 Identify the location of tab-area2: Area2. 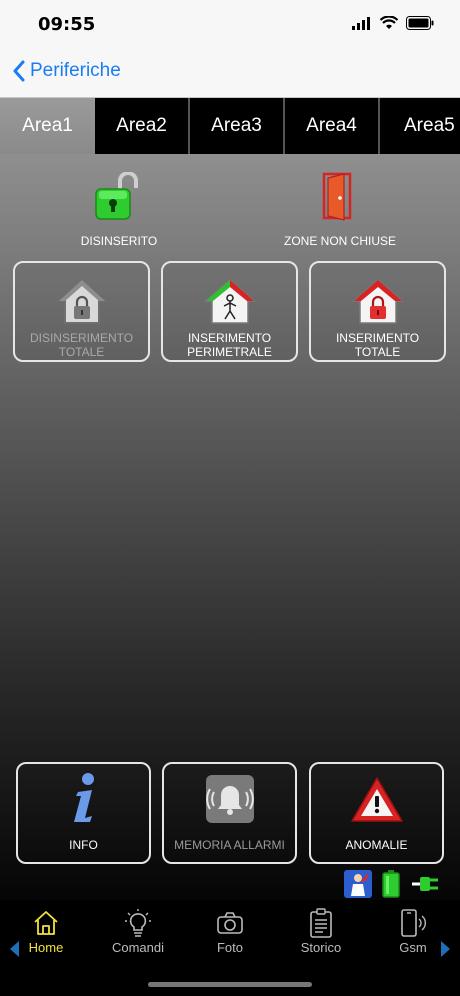
(142, 126).